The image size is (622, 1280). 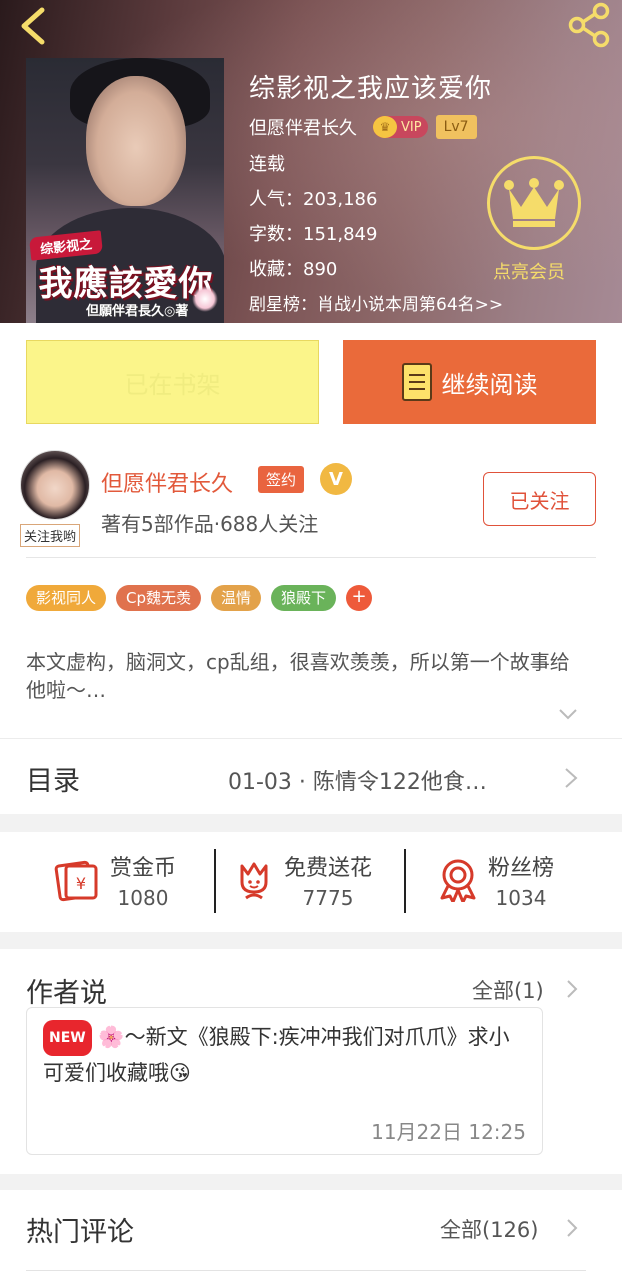 I want to click on hot-comments-title: 热门评论, so click(x=80, y=1232).